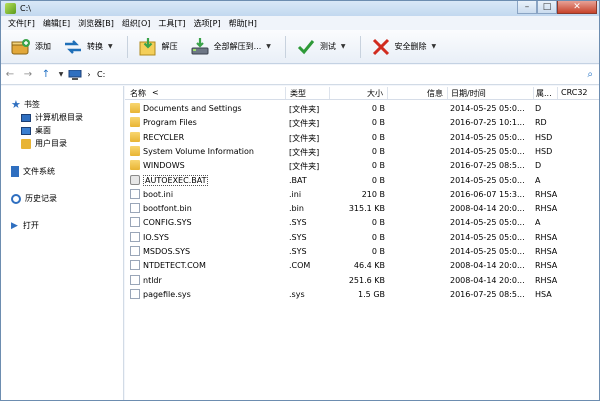 This screenshot has height=401, width=600. Describe the element at coordinates (174, 266) in the screenshot. I see `file-name: NTDETECT.COM` at that location.